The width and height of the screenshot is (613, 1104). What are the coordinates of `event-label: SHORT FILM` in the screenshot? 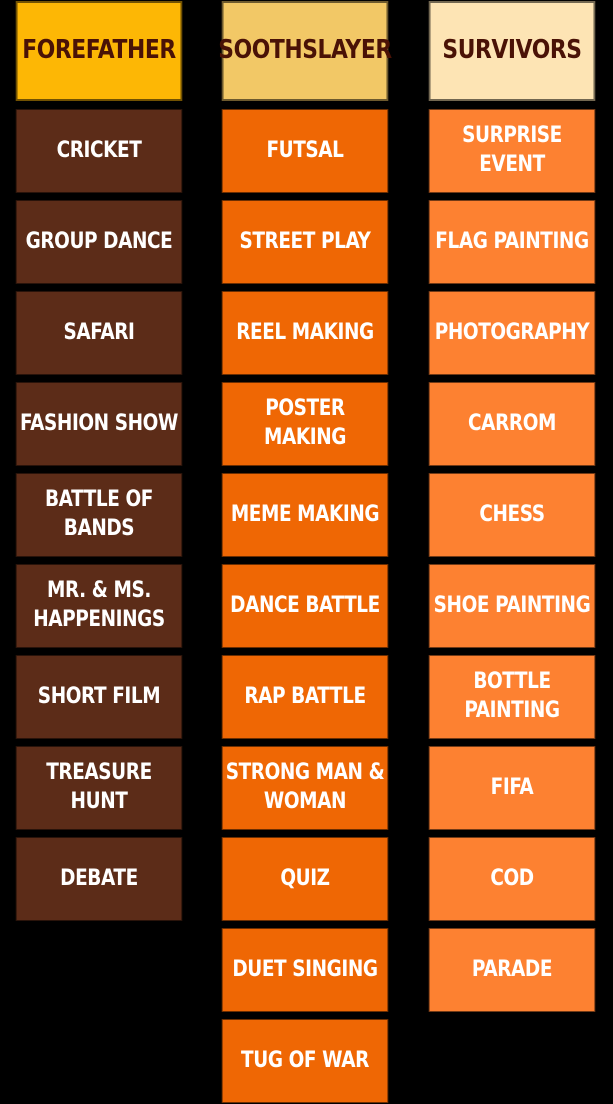 It's located at (99, 696).